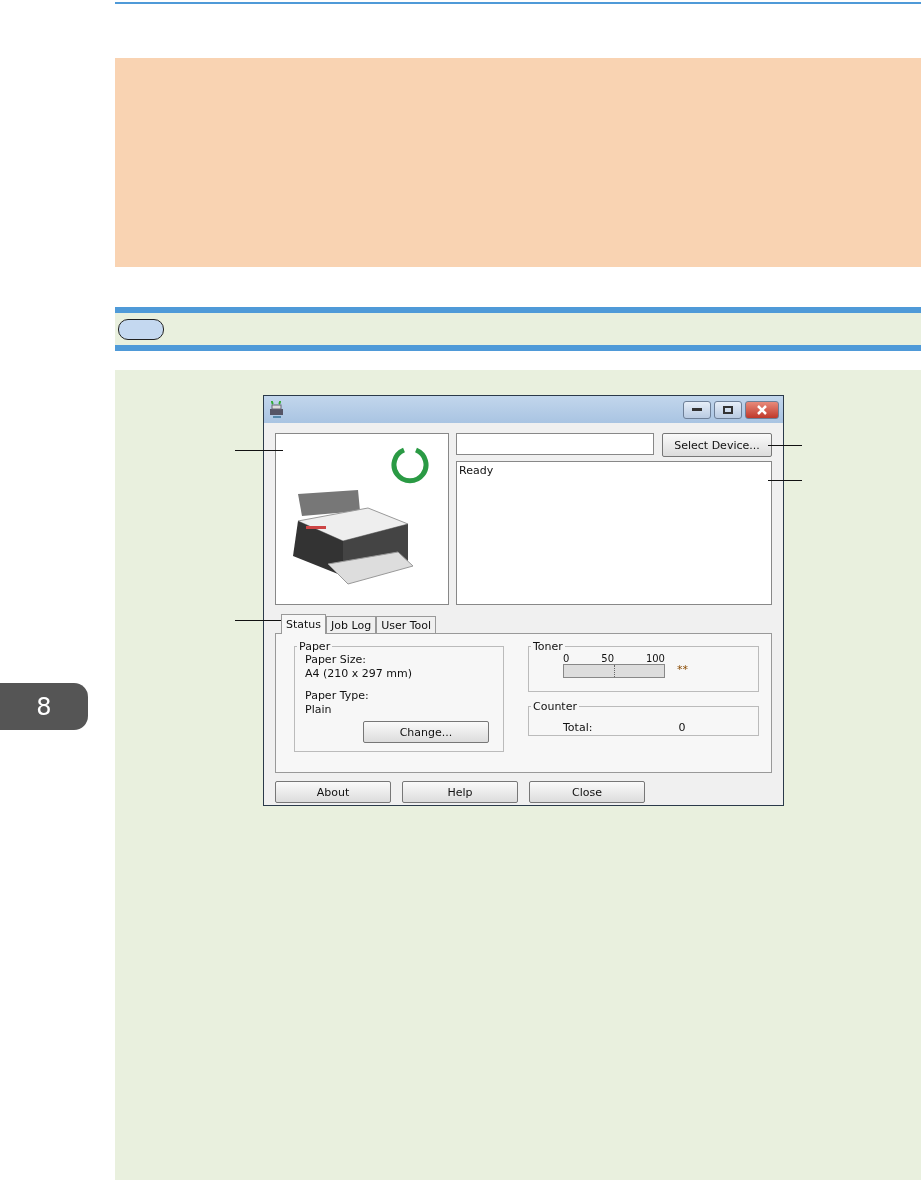 The width and height of the screenshot is (921, 1180). I want to click on maximize-button, so click(728, 409).